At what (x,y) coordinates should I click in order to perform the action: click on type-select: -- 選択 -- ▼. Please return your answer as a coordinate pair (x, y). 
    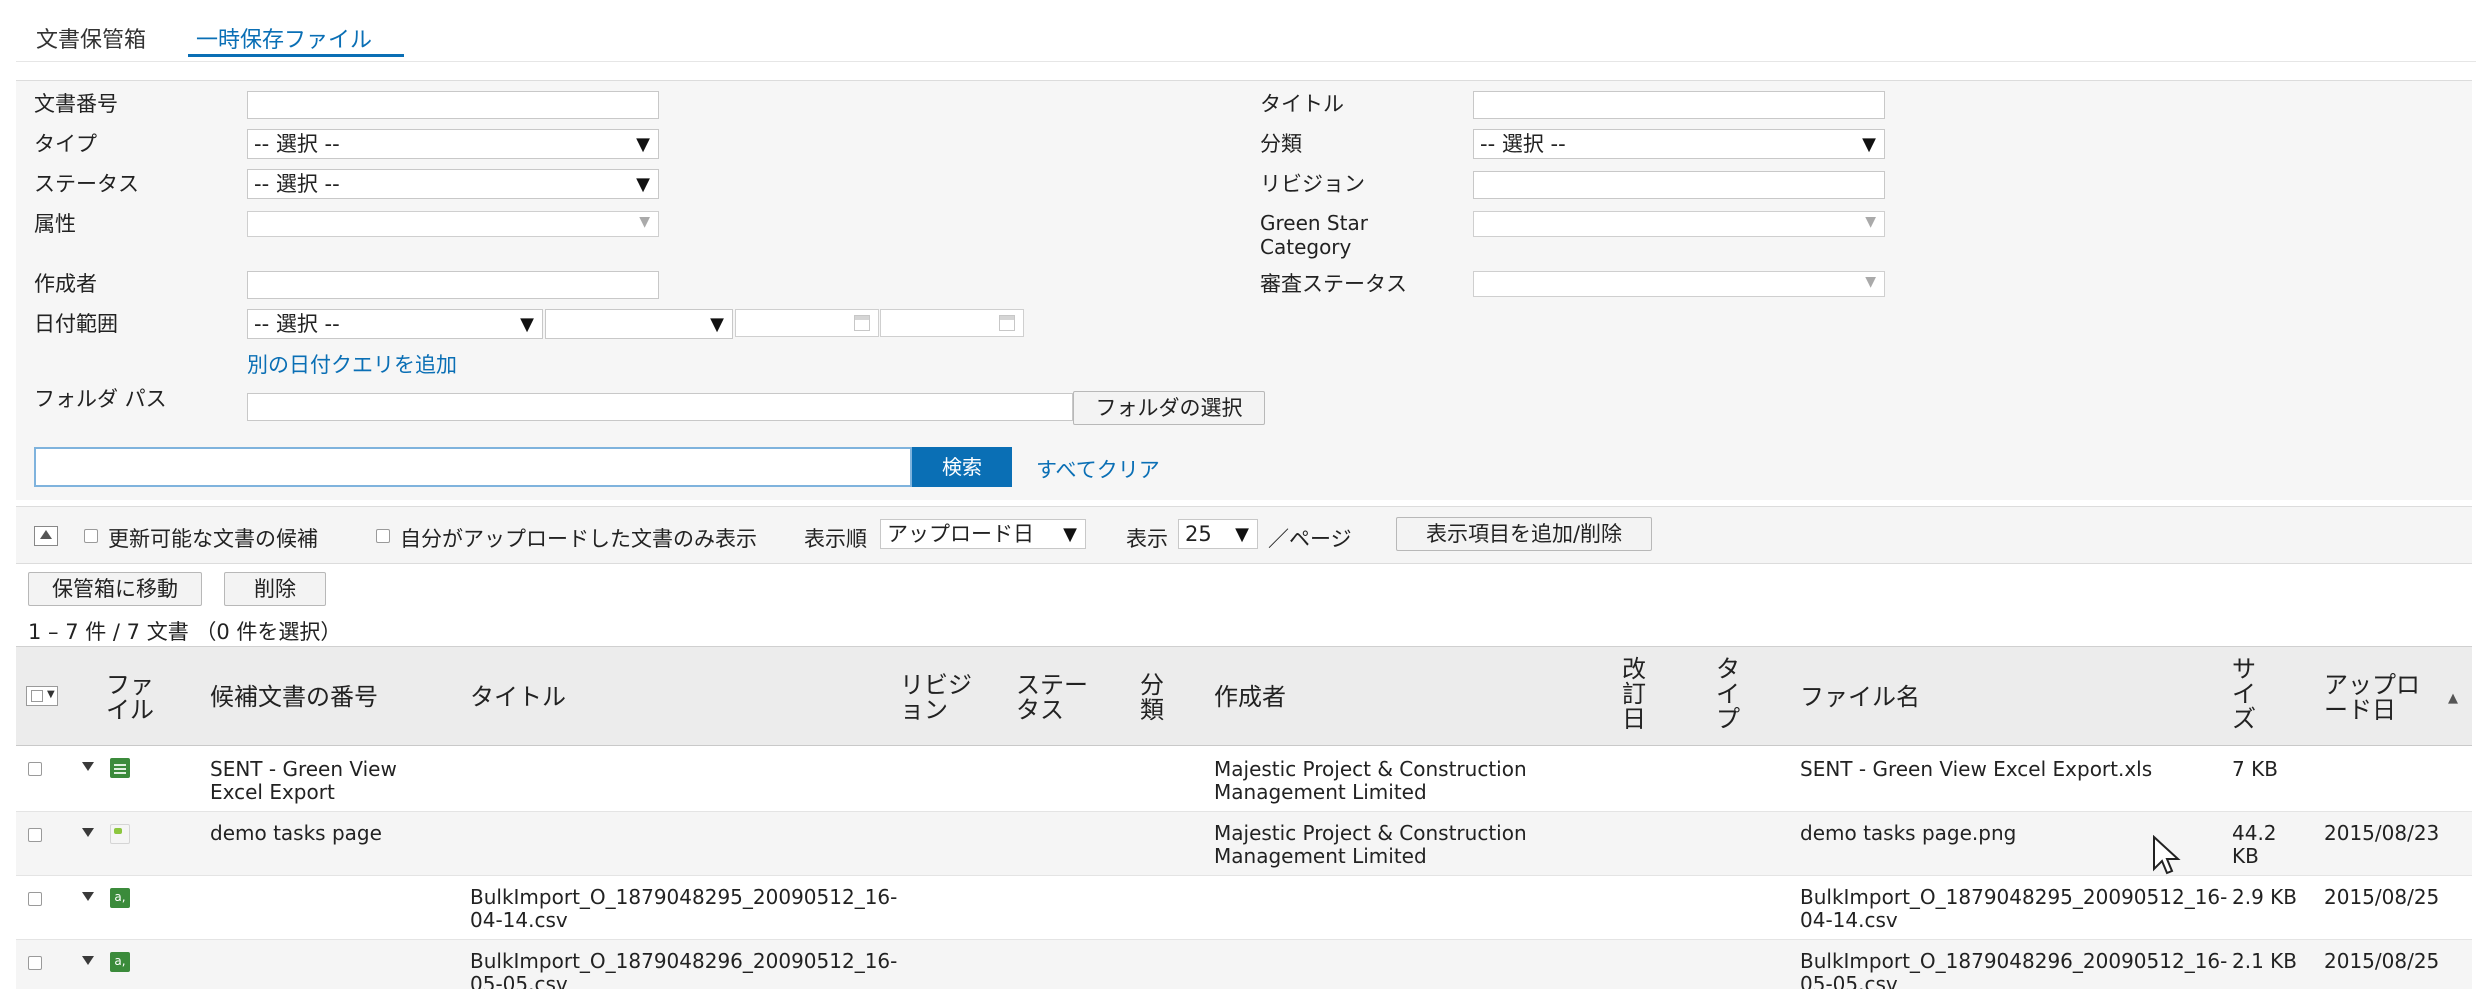
    Looking at the image, I should click on (453, 144).